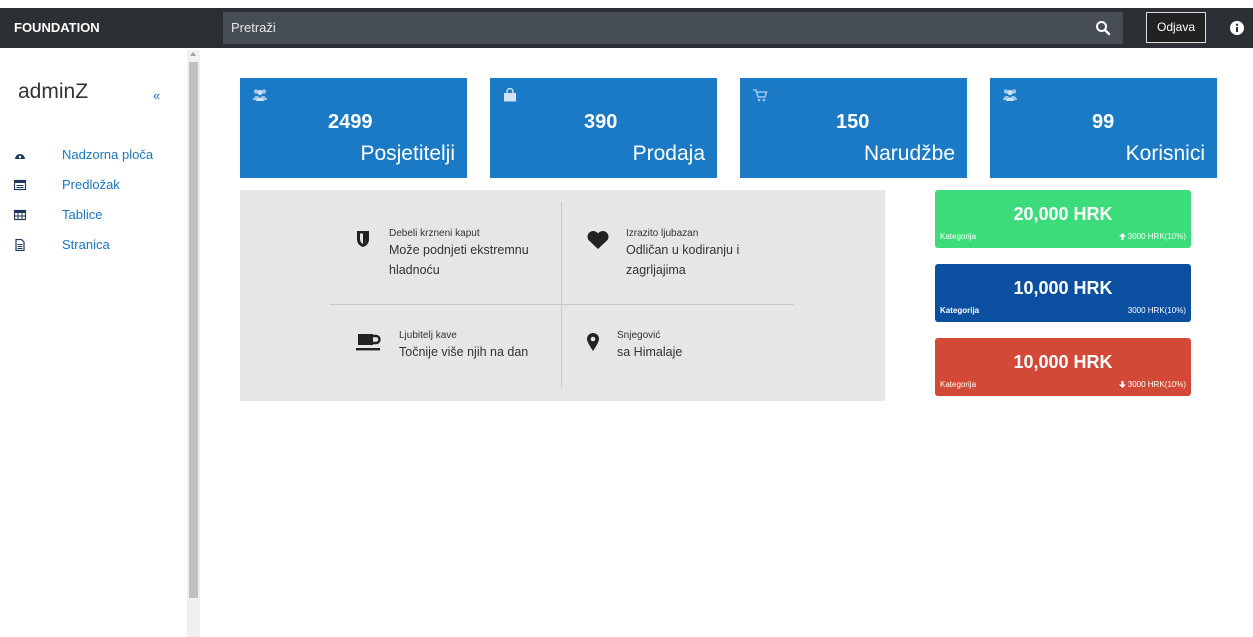 The image size is (1253, 637). Describe the element at coordinates (1063, 214) in the screenshot. I see `card-amount: 20,000 HRK` at that location.